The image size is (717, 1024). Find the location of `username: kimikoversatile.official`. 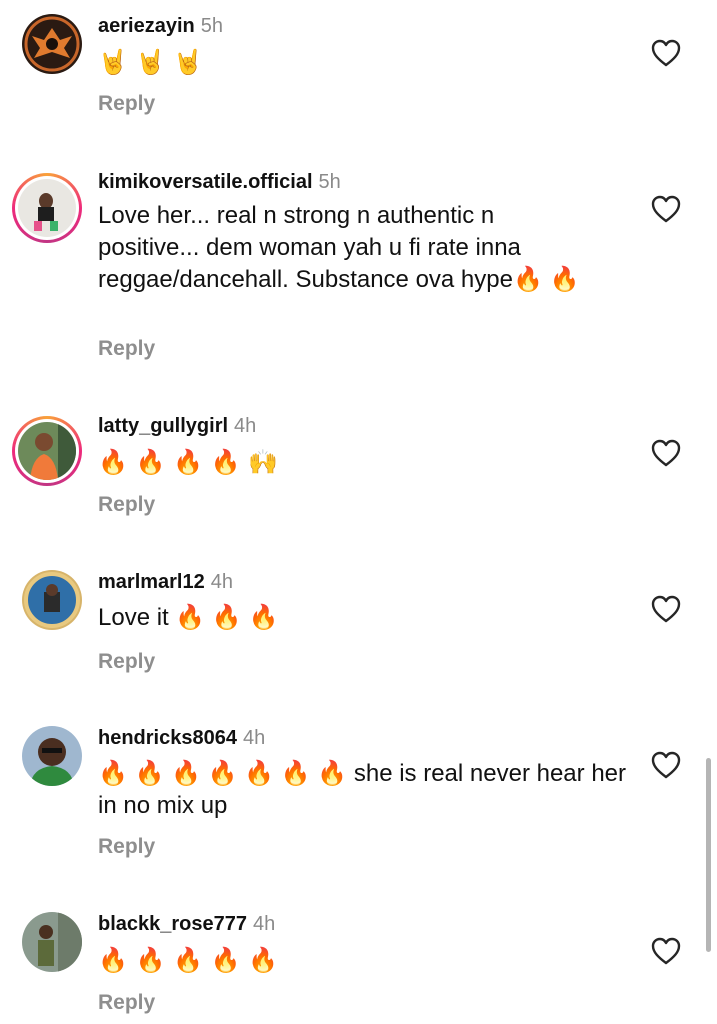

username: kimikoversatile.official is located at coordinates (205, 182).